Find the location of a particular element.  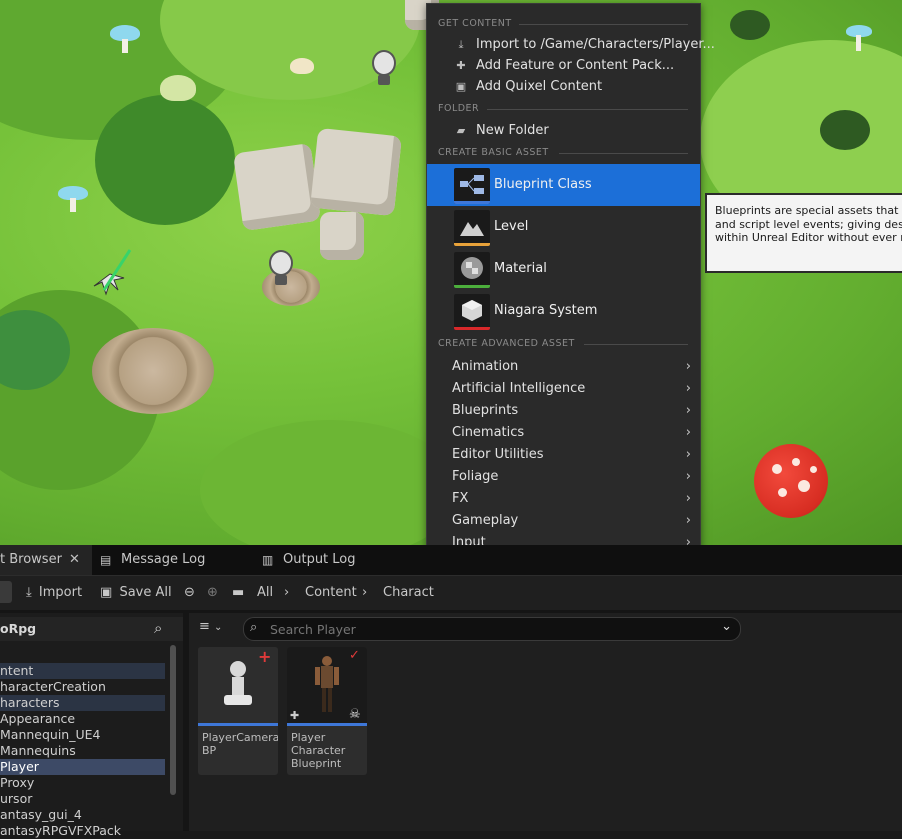

menu-item-level: Level is located at coordinates (563, 227).